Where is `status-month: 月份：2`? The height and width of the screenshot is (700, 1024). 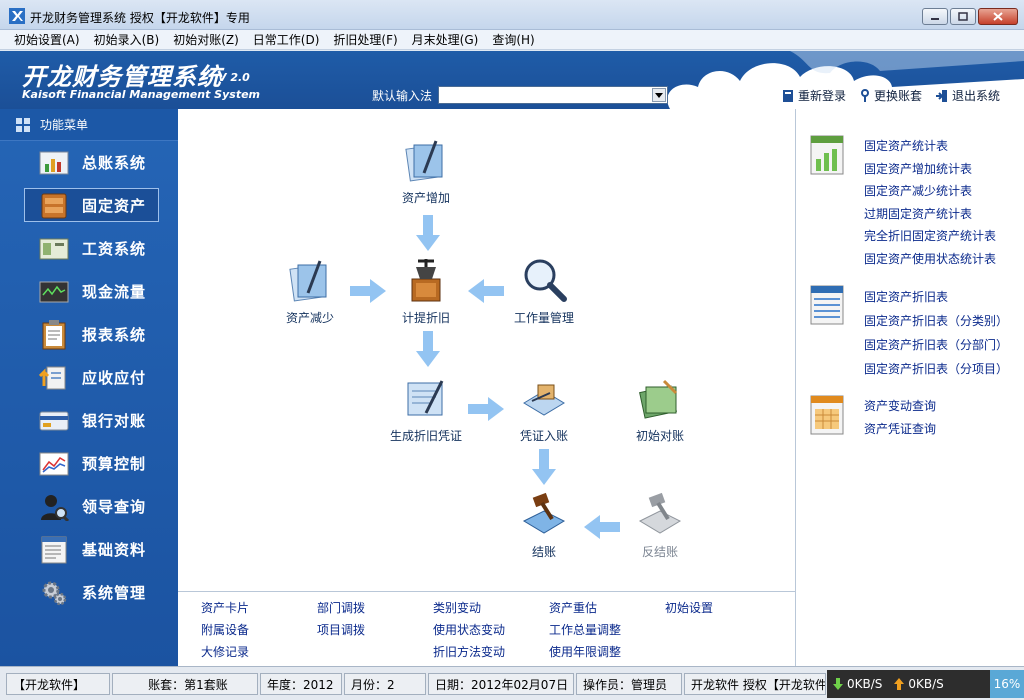
status-month: 月份：2 is located at coordinates (385, 684).